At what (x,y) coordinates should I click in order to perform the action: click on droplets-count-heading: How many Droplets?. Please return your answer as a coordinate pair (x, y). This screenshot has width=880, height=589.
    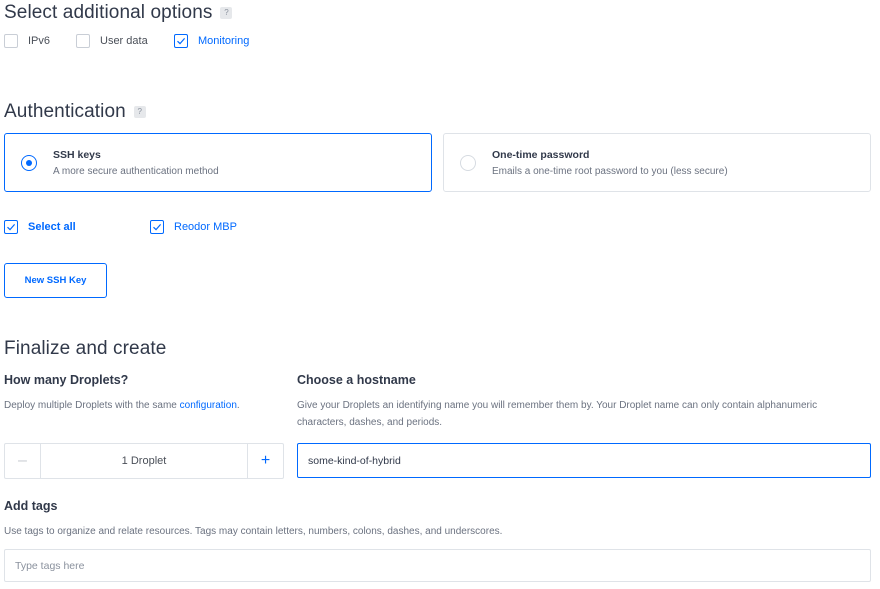
    Looking at the image, I should click on (66, 380).